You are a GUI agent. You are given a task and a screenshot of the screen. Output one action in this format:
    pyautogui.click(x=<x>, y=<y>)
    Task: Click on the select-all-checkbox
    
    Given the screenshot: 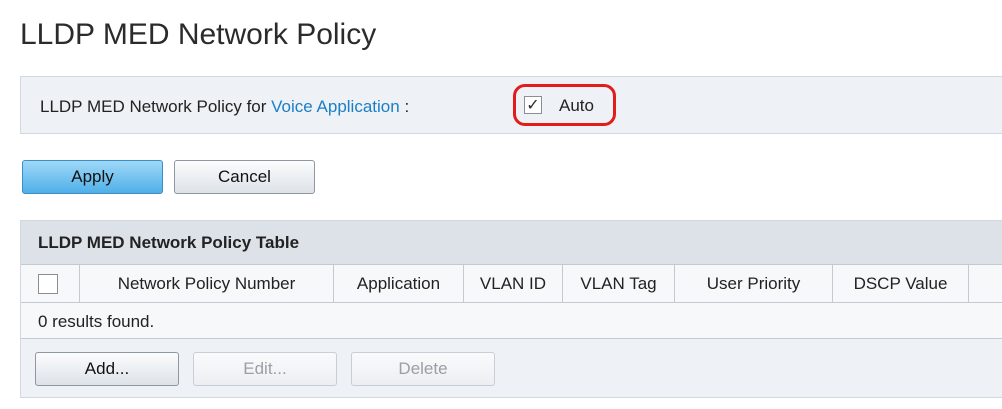 What is the action you would take?
    pyautogui.click(x=48, y=284)
    